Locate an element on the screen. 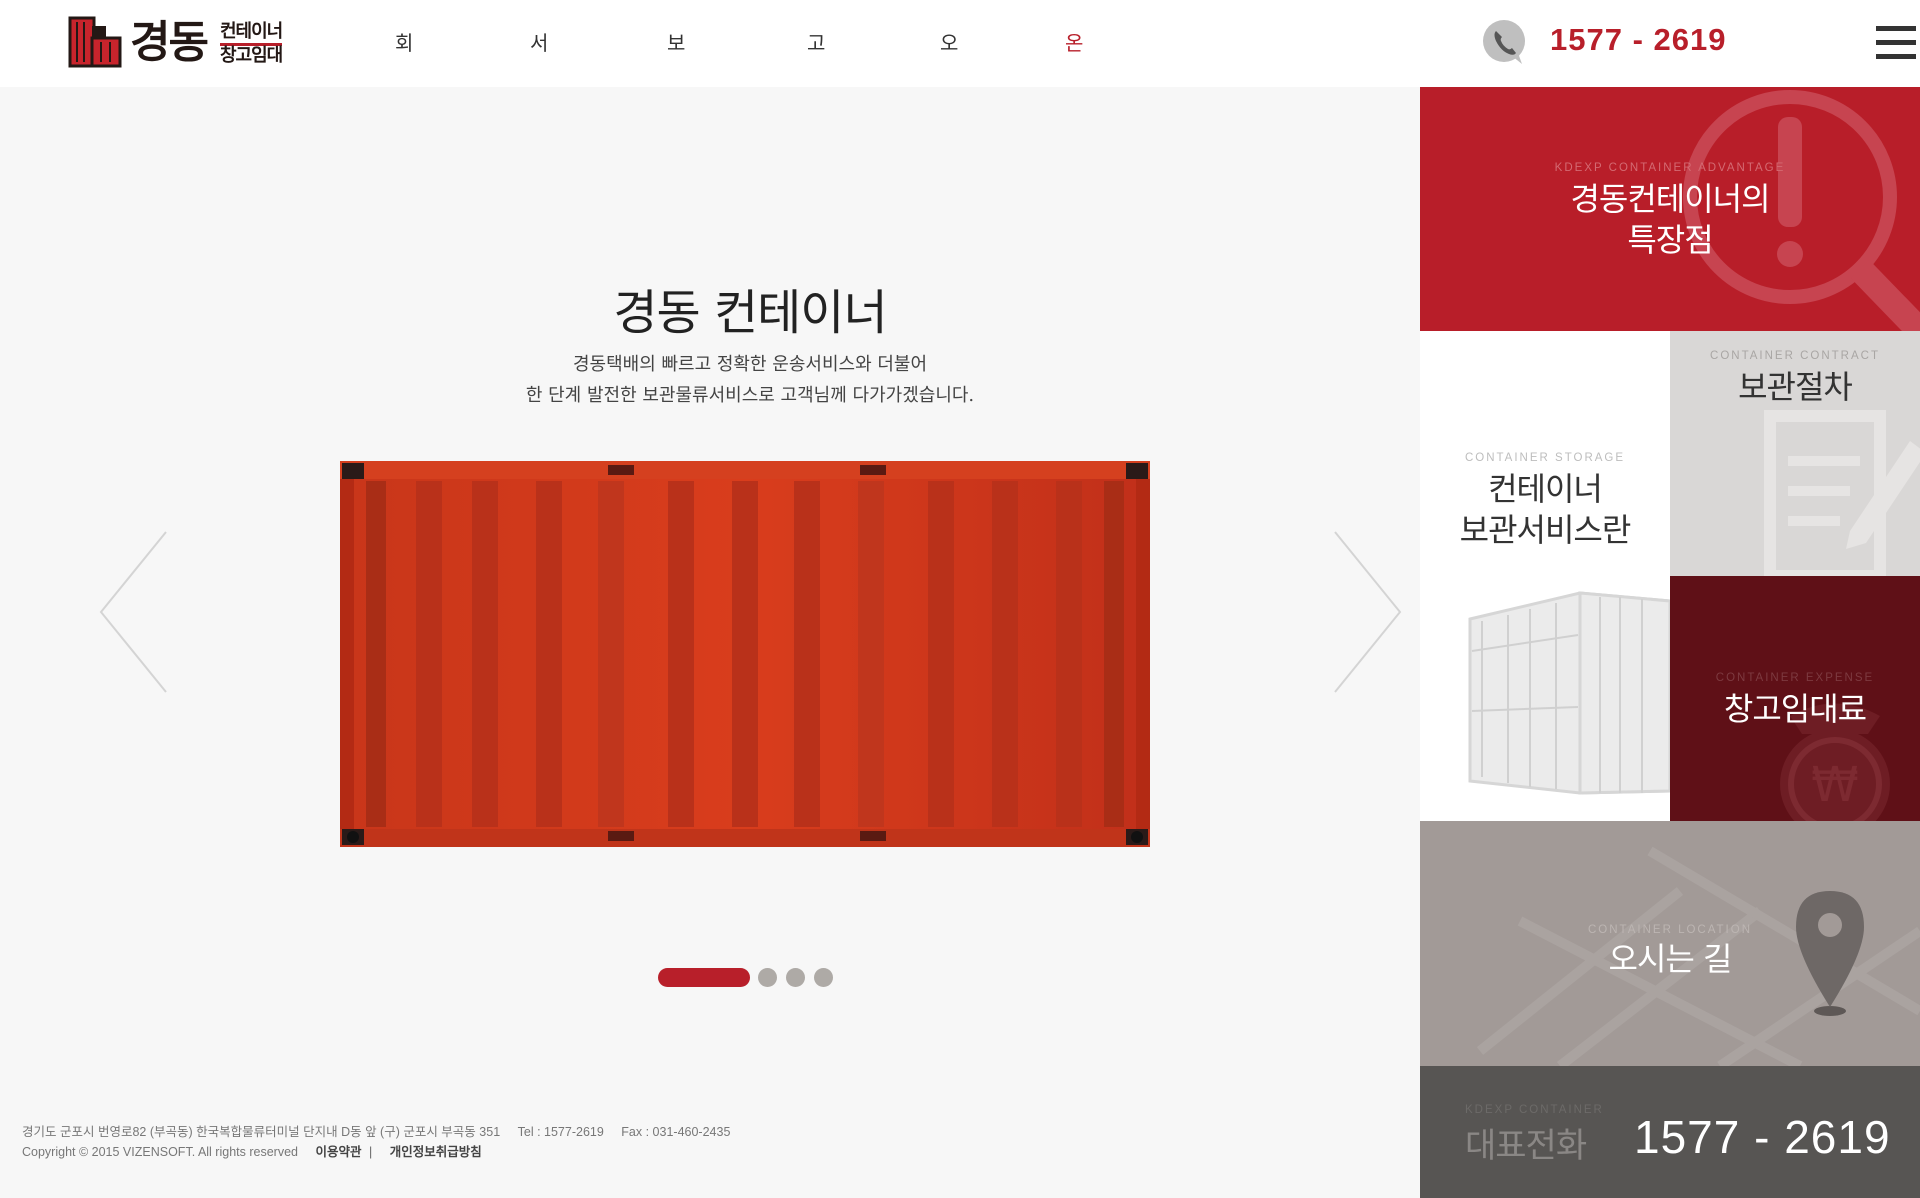  tile-expense-title: 창고임대료 is located at coordinates (1795, 709).